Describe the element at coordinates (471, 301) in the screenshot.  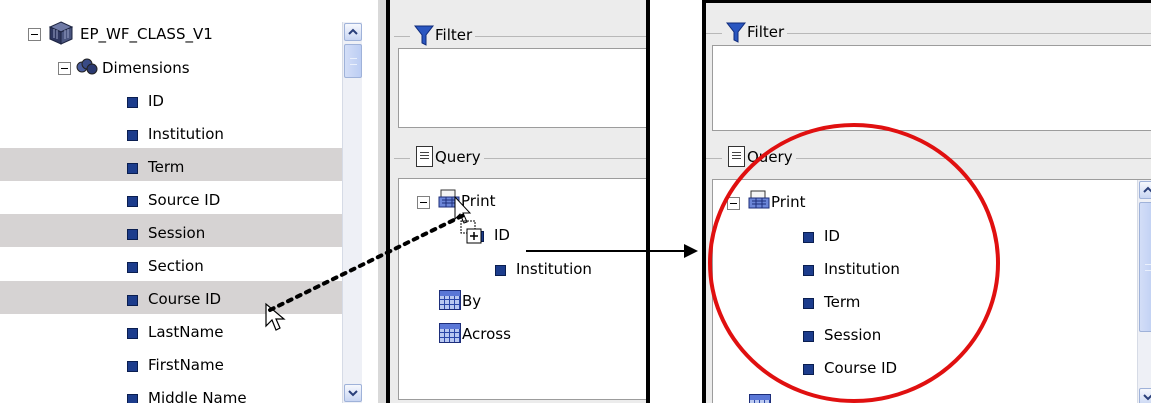
I see `by-label: By` at that location.